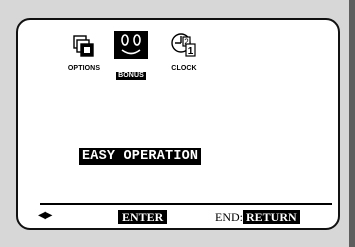  I want to click on menu-item-clock: 2 1 CLOCK, so click(184, 52).